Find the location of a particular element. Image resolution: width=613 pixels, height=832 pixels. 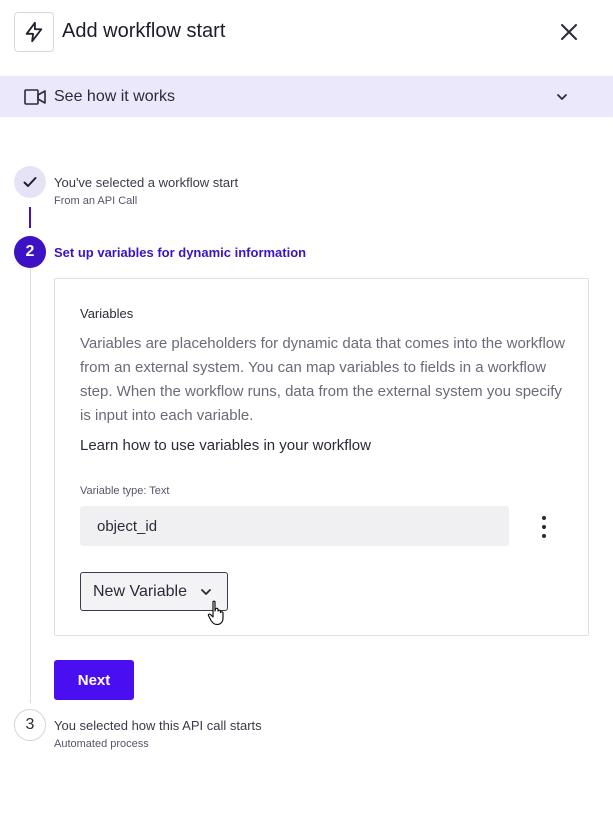

step-1-subtitle: From an API Call is located at coordinates (96, 201).